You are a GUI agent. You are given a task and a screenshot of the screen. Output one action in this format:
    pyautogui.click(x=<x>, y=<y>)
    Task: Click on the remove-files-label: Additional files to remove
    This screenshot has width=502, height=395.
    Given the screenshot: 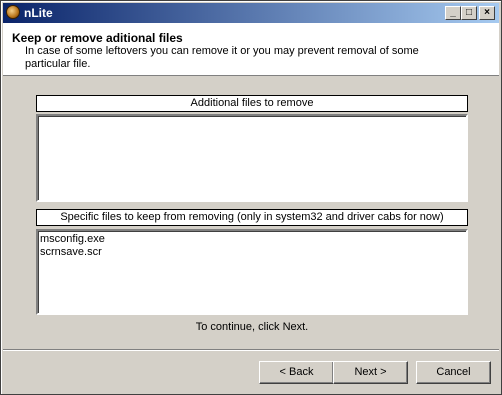 What is the action you would take?
    pyautogui.click(x=252, y=103)
    